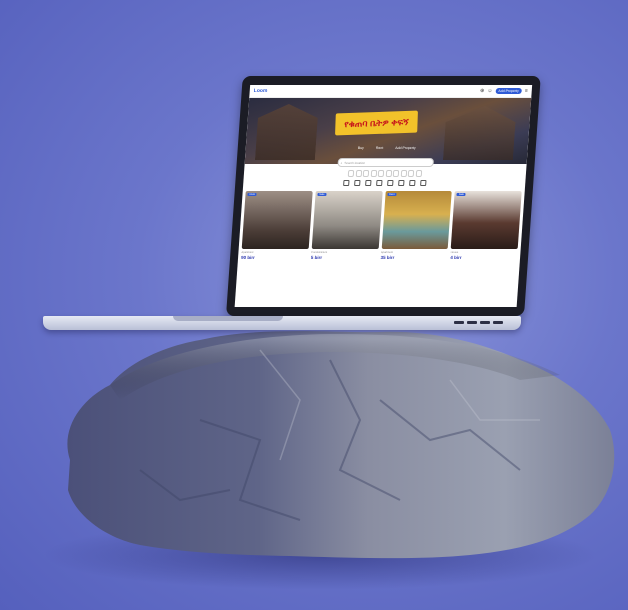 The image size is (628, 610). Describe the element at coordinates (355, 162) in the screenshot. I see `search-placeholder: Search location` at that location.